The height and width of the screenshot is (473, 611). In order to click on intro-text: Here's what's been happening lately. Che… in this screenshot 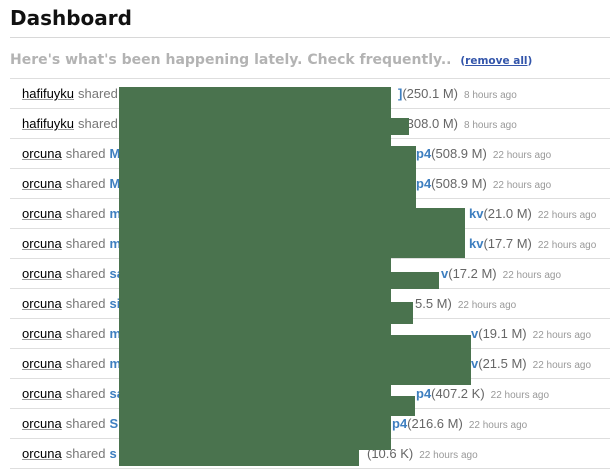, I will do `click(231, 60)`.